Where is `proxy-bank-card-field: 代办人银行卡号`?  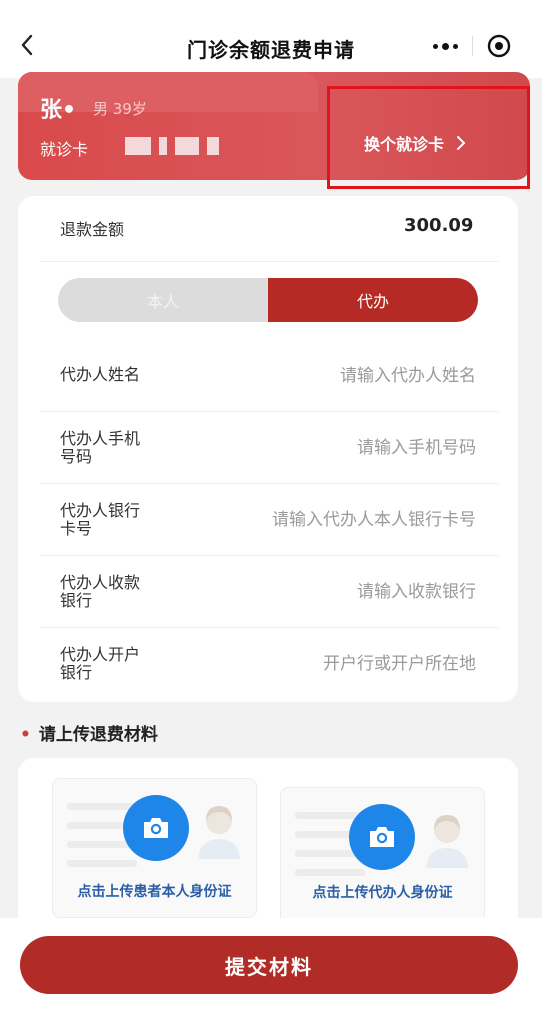 proxy-bank-card-field: 代办人银行卡号 is located at coordinates (269, 520).